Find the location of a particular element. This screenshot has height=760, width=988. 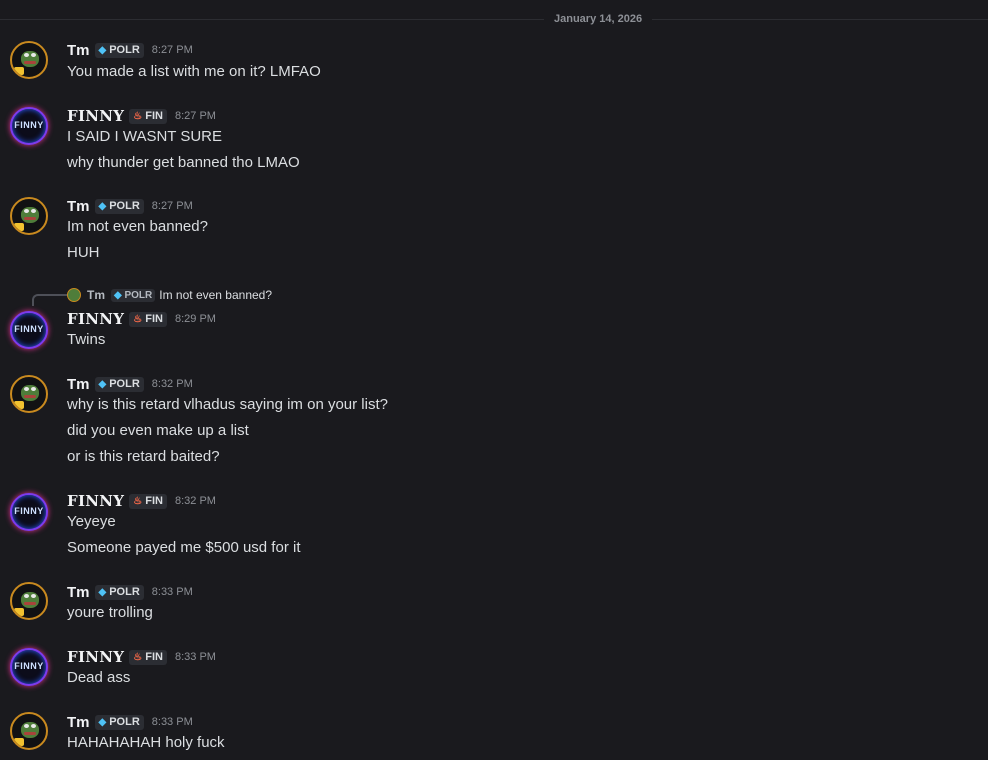

message-text: Someone payed me $500 usd for it is located at coordinates (184, 547).